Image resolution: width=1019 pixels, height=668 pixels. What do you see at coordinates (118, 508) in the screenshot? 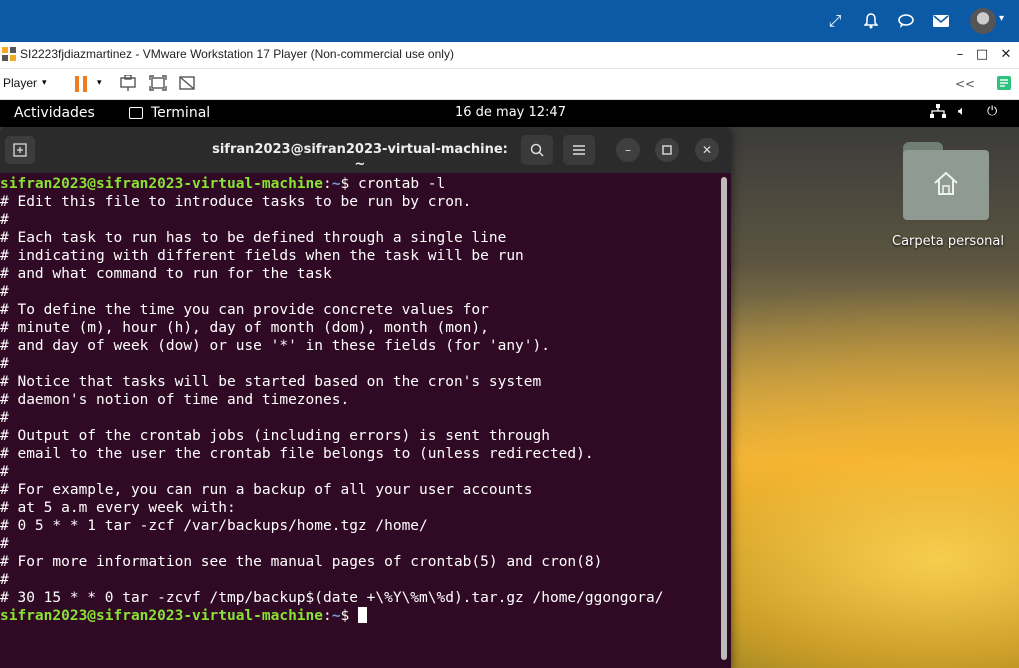
I see `output-line: # at 5 a.m every week with:` at bounding box center [118, 508].